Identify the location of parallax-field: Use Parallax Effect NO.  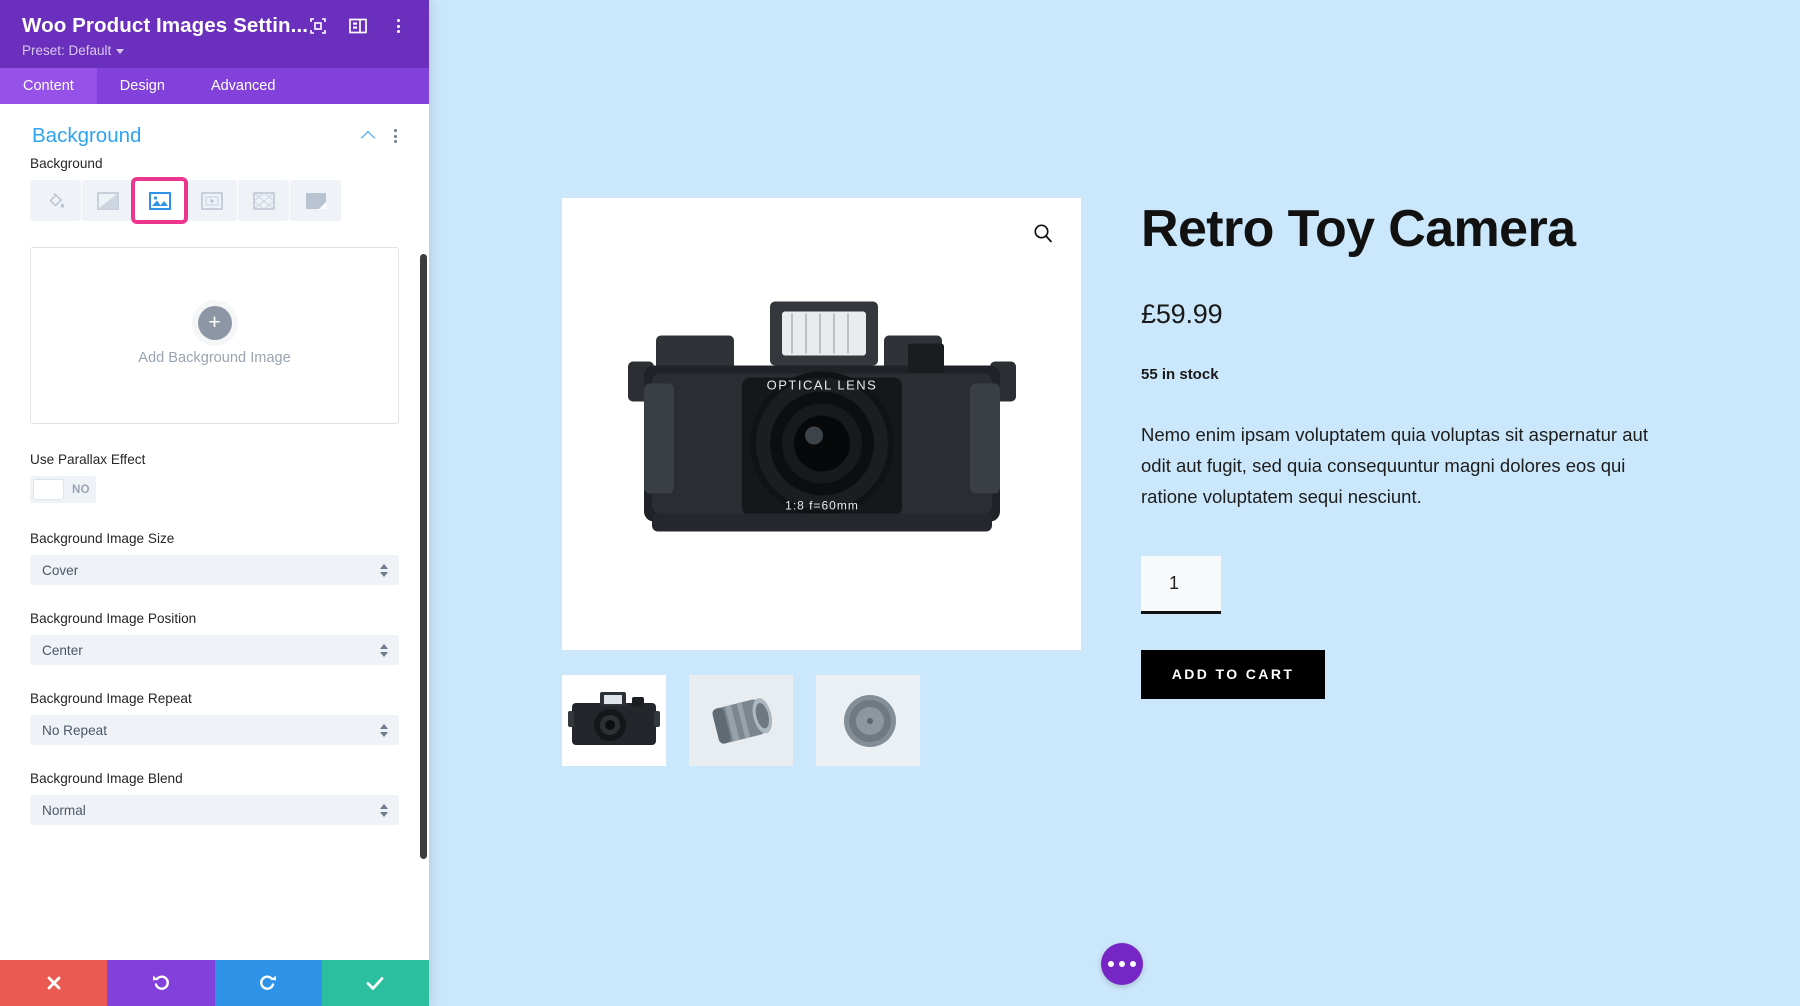
(214, 491).